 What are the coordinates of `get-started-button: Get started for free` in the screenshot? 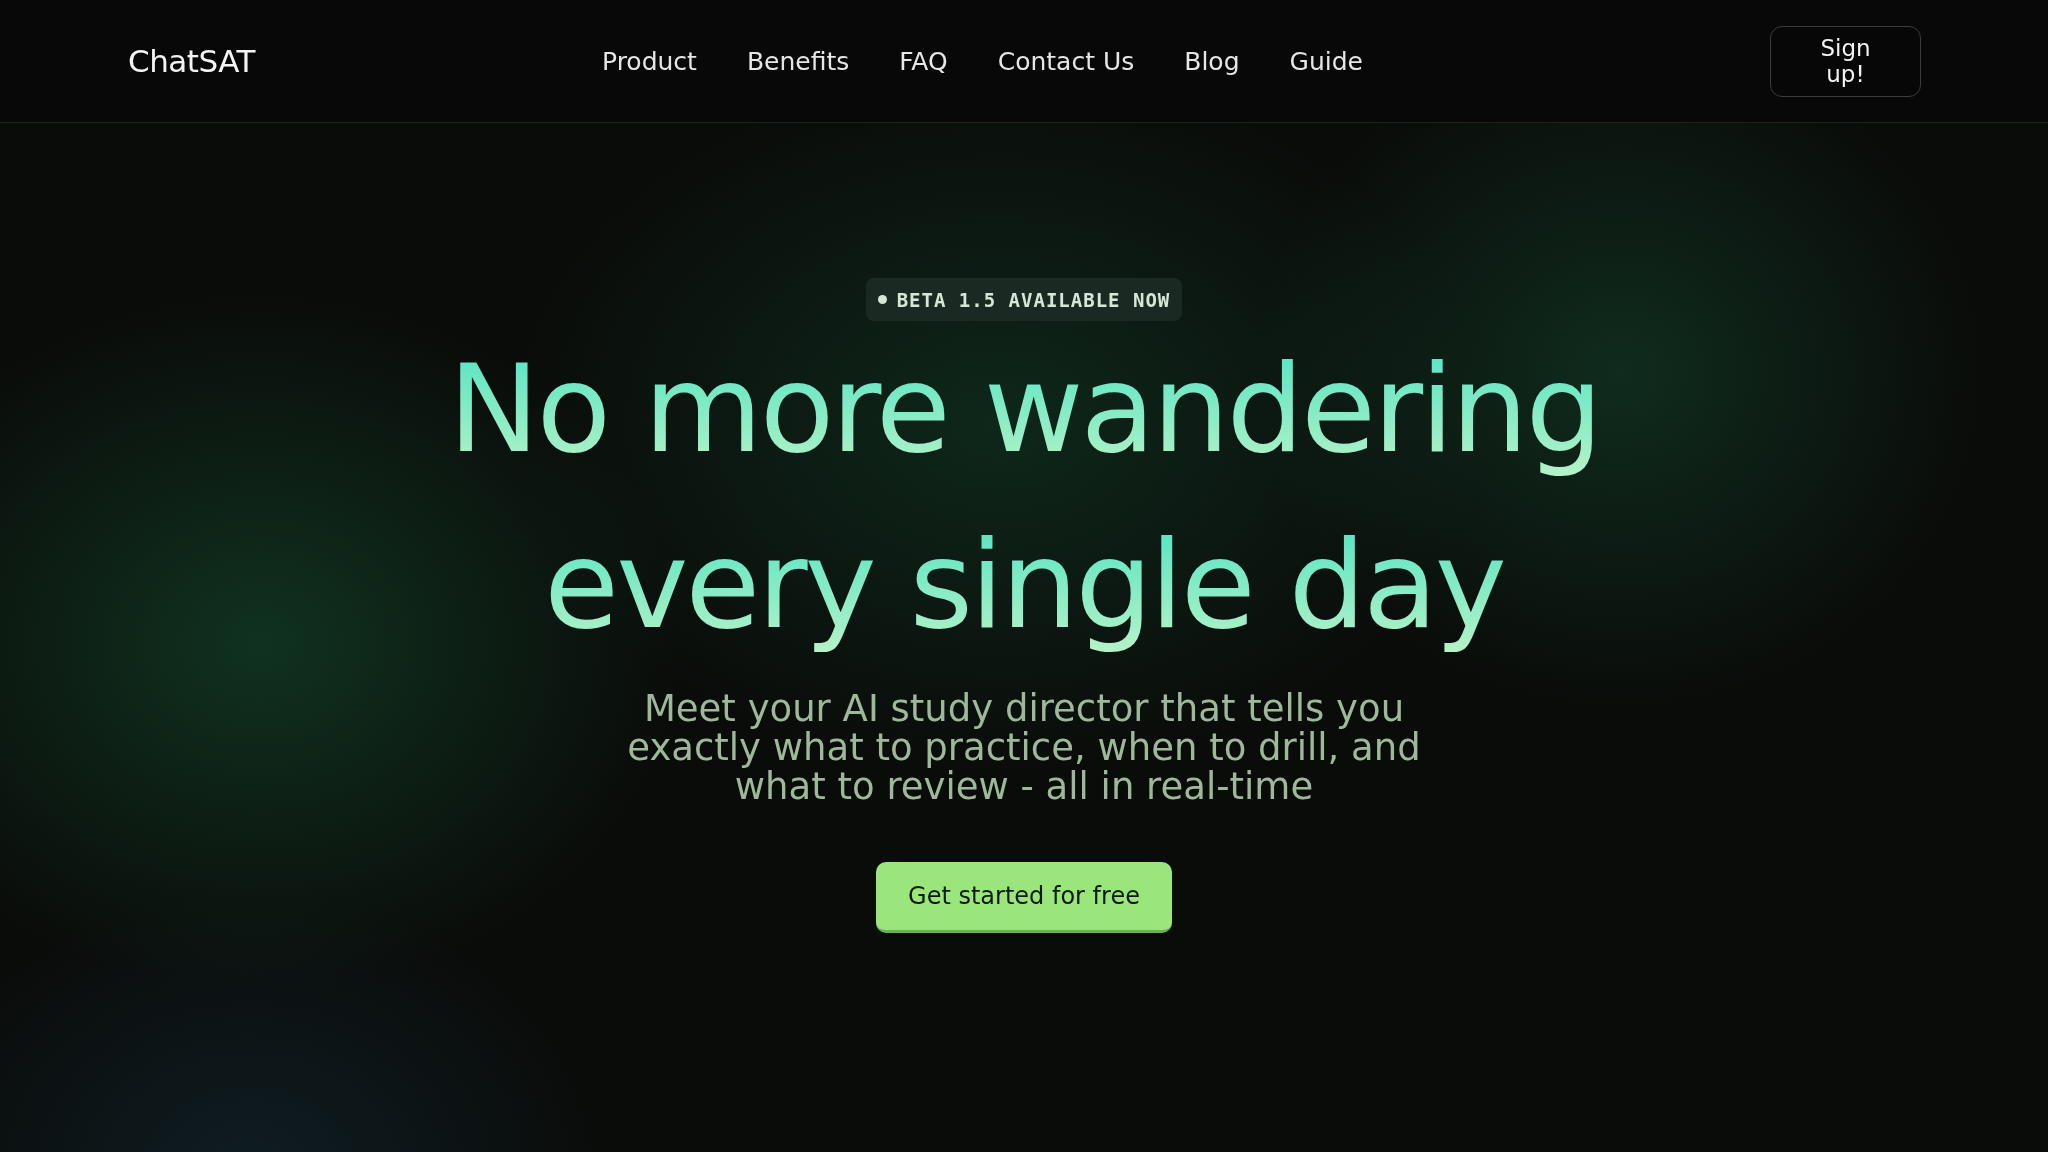 It's located at (1024, 897).